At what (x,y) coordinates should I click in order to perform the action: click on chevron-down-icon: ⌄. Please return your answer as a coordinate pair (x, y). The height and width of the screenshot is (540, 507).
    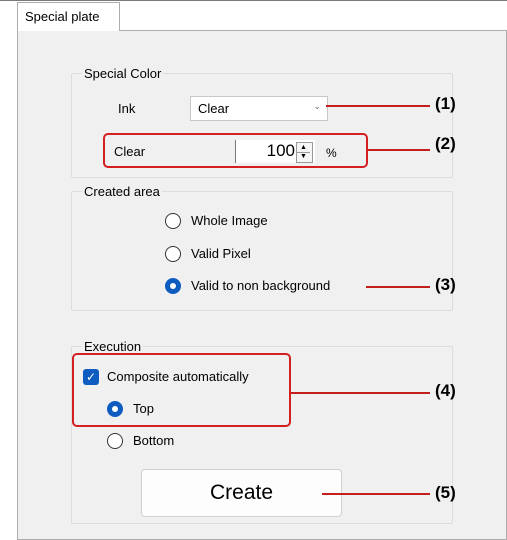
    Looking at the image, I should click on (317, 106).